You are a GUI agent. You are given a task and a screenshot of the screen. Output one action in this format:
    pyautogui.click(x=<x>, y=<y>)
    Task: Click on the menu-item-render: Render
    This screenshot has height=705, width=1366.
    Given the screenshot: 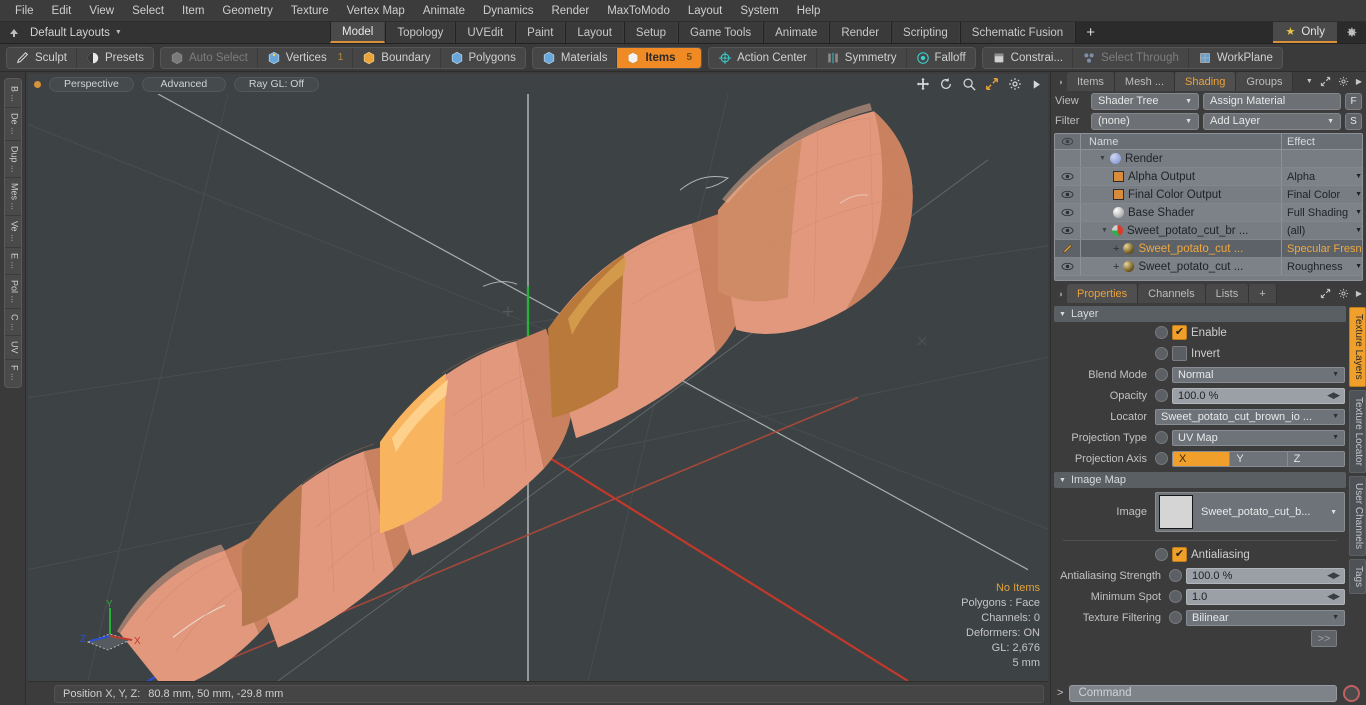 What is the action you would take?
    pyautogui.click(x=570, y=11)
    